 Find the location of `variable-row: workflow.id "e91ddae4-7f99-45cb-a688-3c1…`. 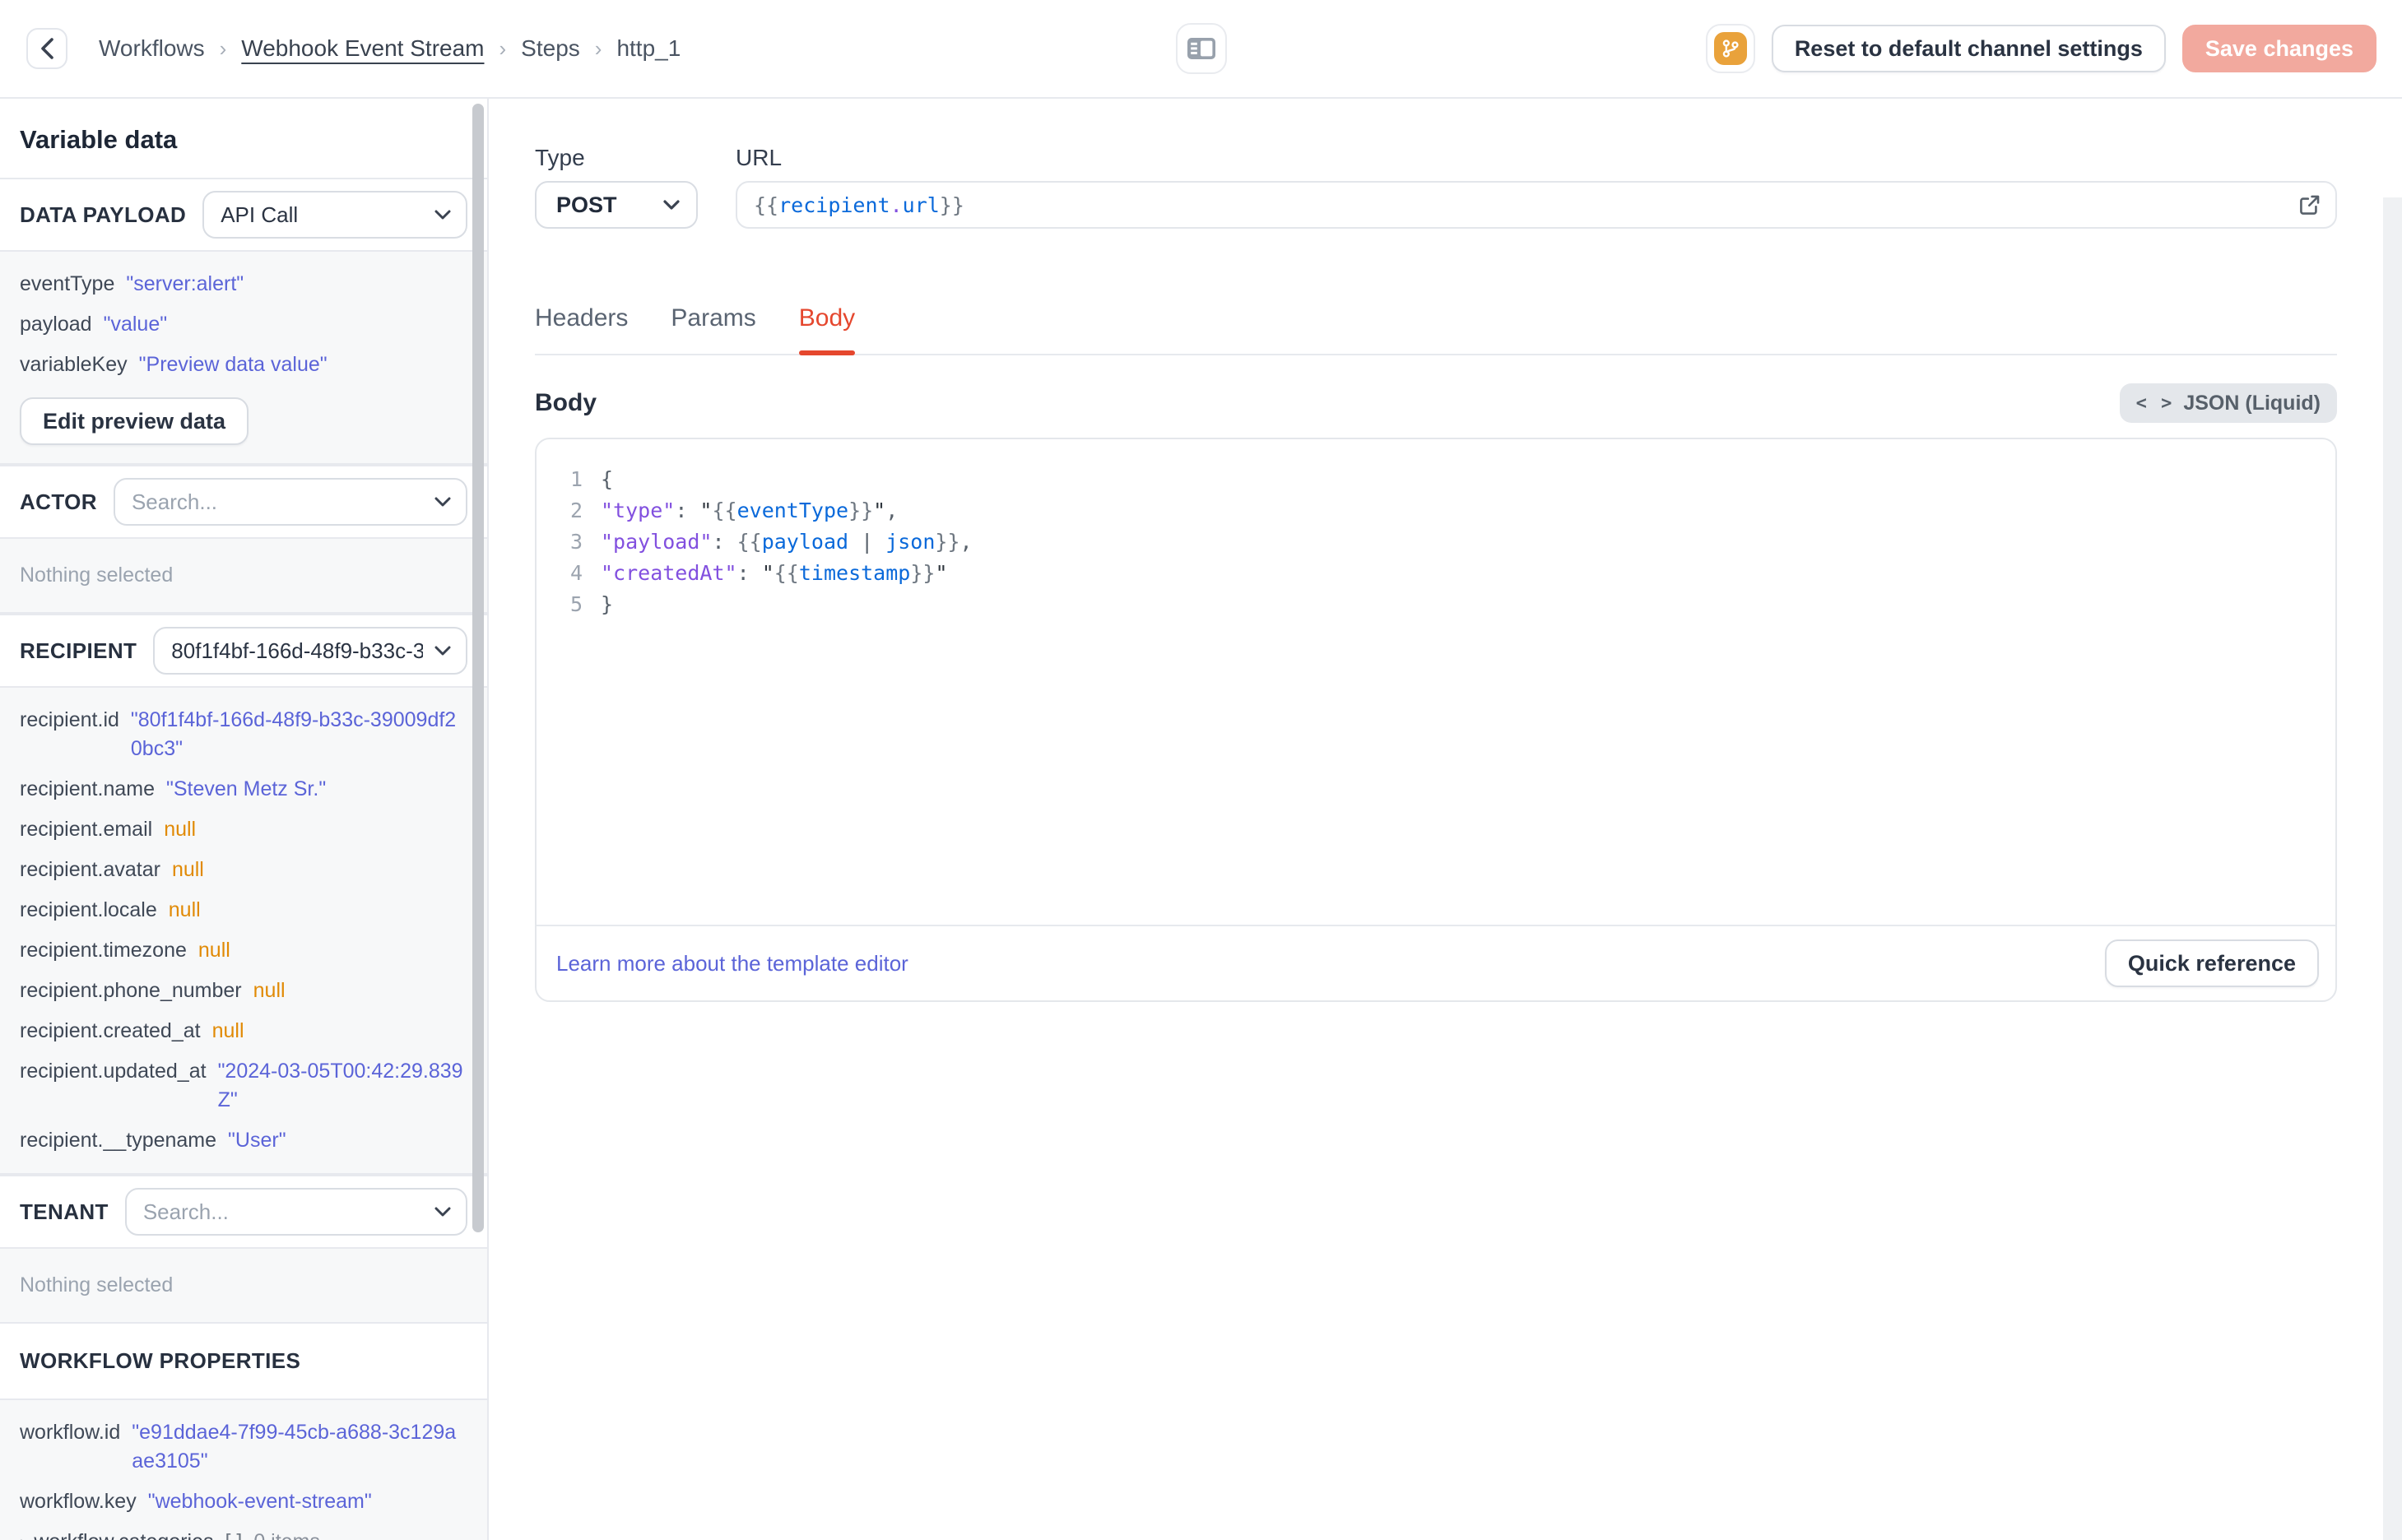

variable-row: workflow.id "e91ddae4-7f99-45cb-a688-3c1… is located at coordinates (243, 1447).